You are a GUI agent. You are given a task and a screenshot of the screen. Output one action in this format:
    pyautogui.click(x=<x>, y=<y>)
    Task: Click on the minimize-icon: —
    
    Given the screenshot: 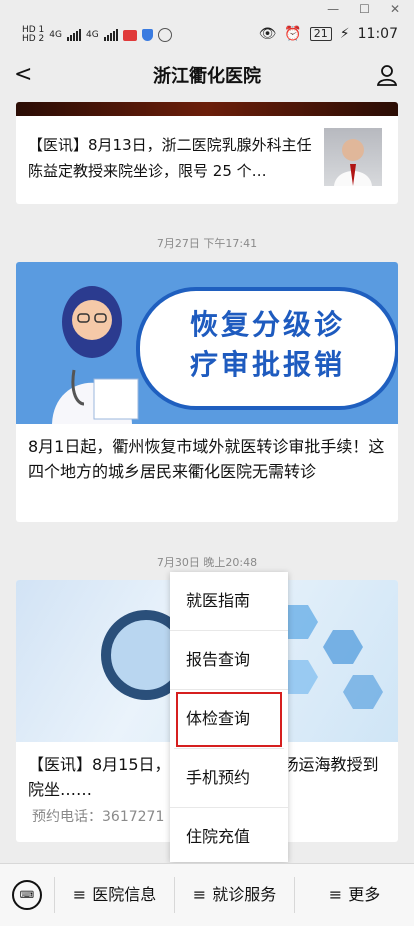 What is the action you would take?
    pyautogui.click(x=333, y=9)
    